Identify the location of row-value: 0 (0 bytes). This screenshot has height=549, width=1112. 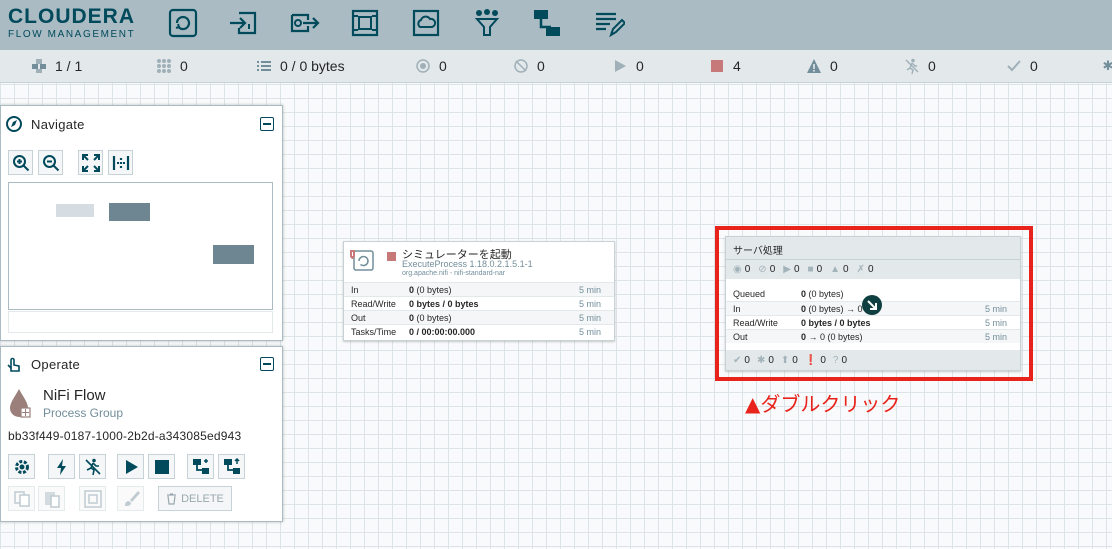
(430, 318).